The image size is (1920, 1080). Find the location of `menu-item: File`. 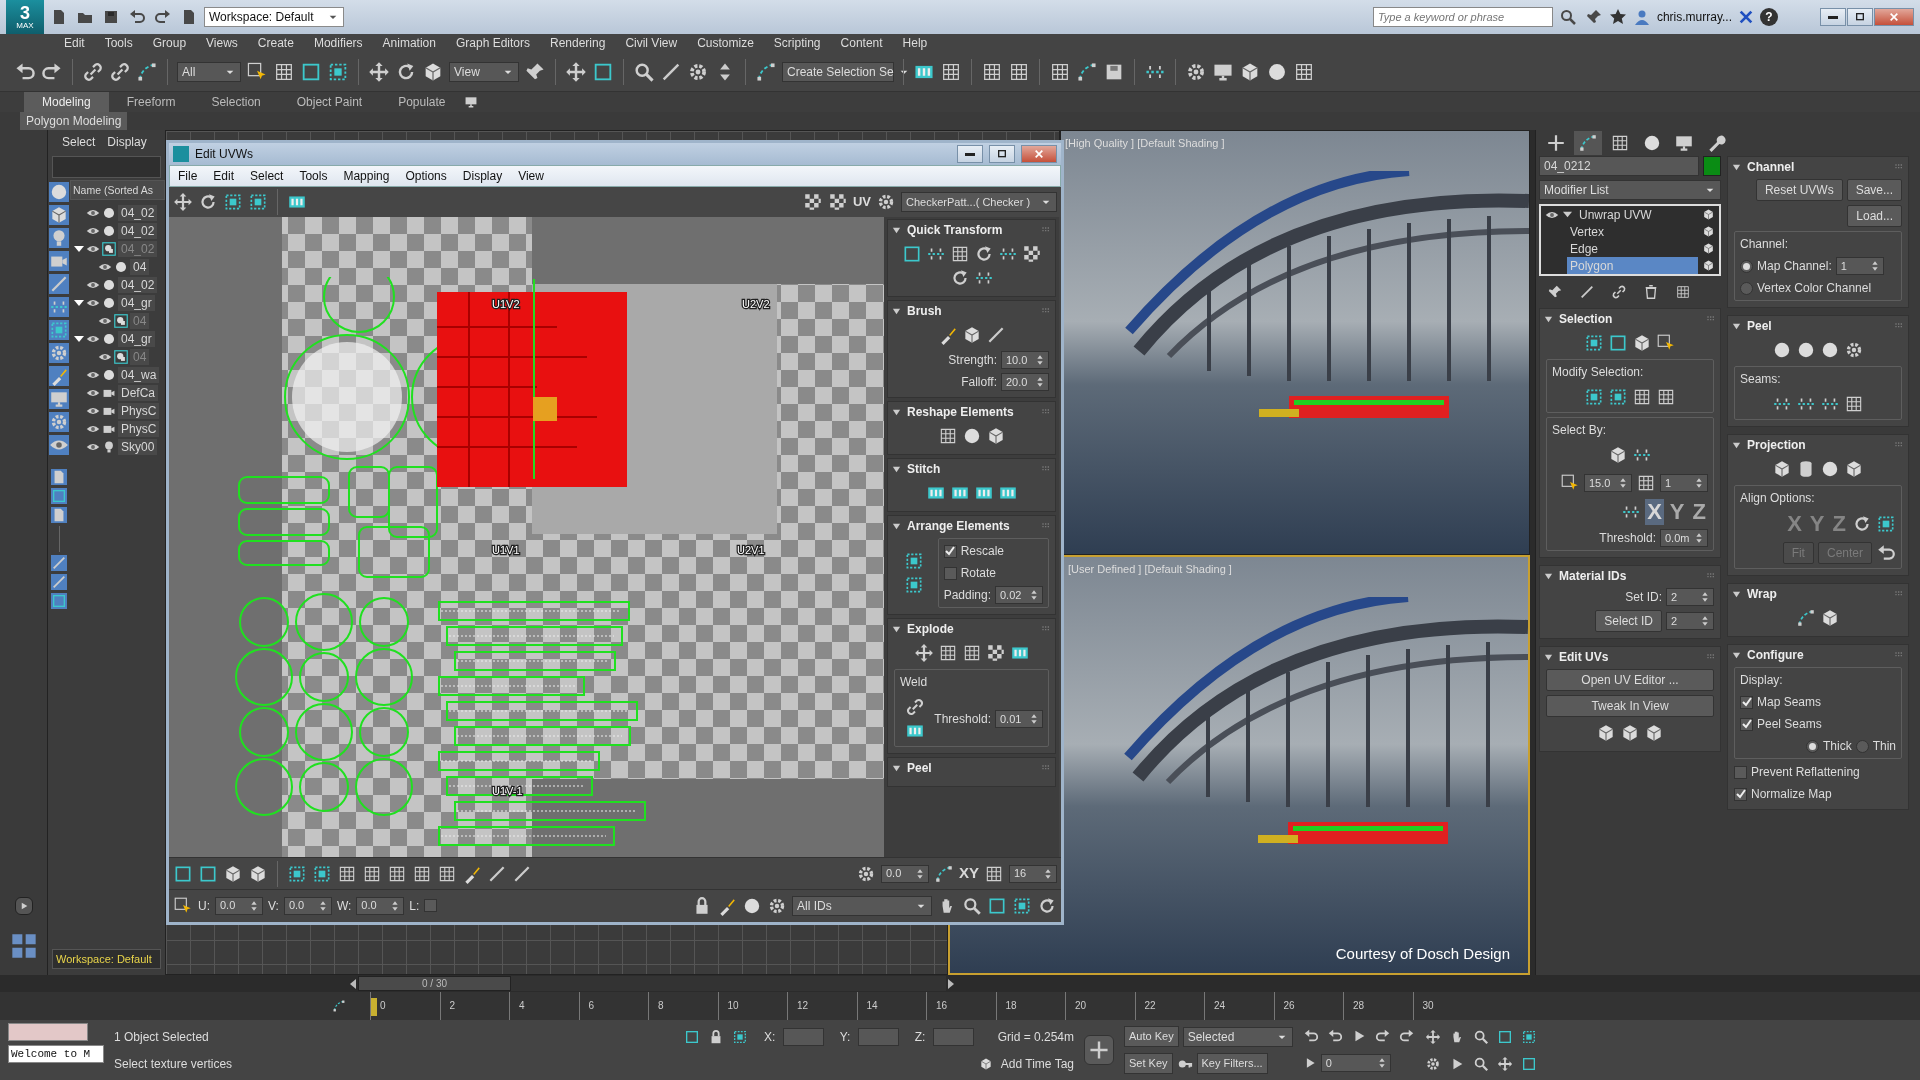

menu-item: File is located at coordinates (188, 176).